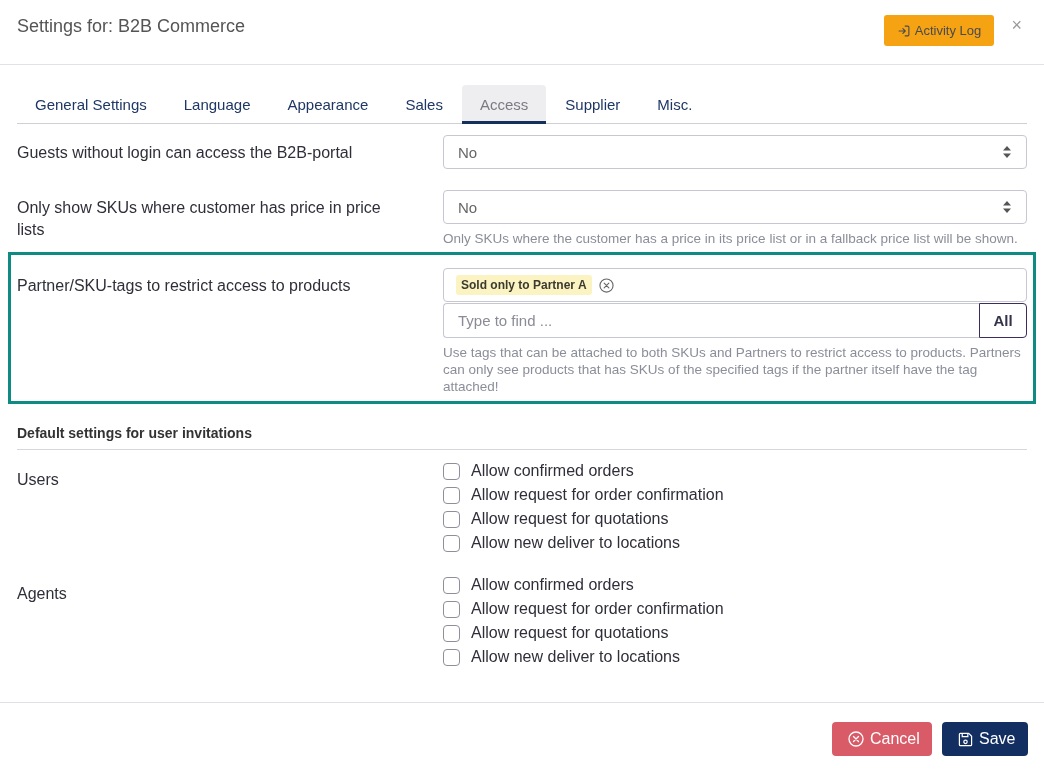 This screenshot has height=773, width=1044. Describe the element at coordinates (134, 433) in the screenshot. I see `section-heading: Default settings for user invitations` at that location.